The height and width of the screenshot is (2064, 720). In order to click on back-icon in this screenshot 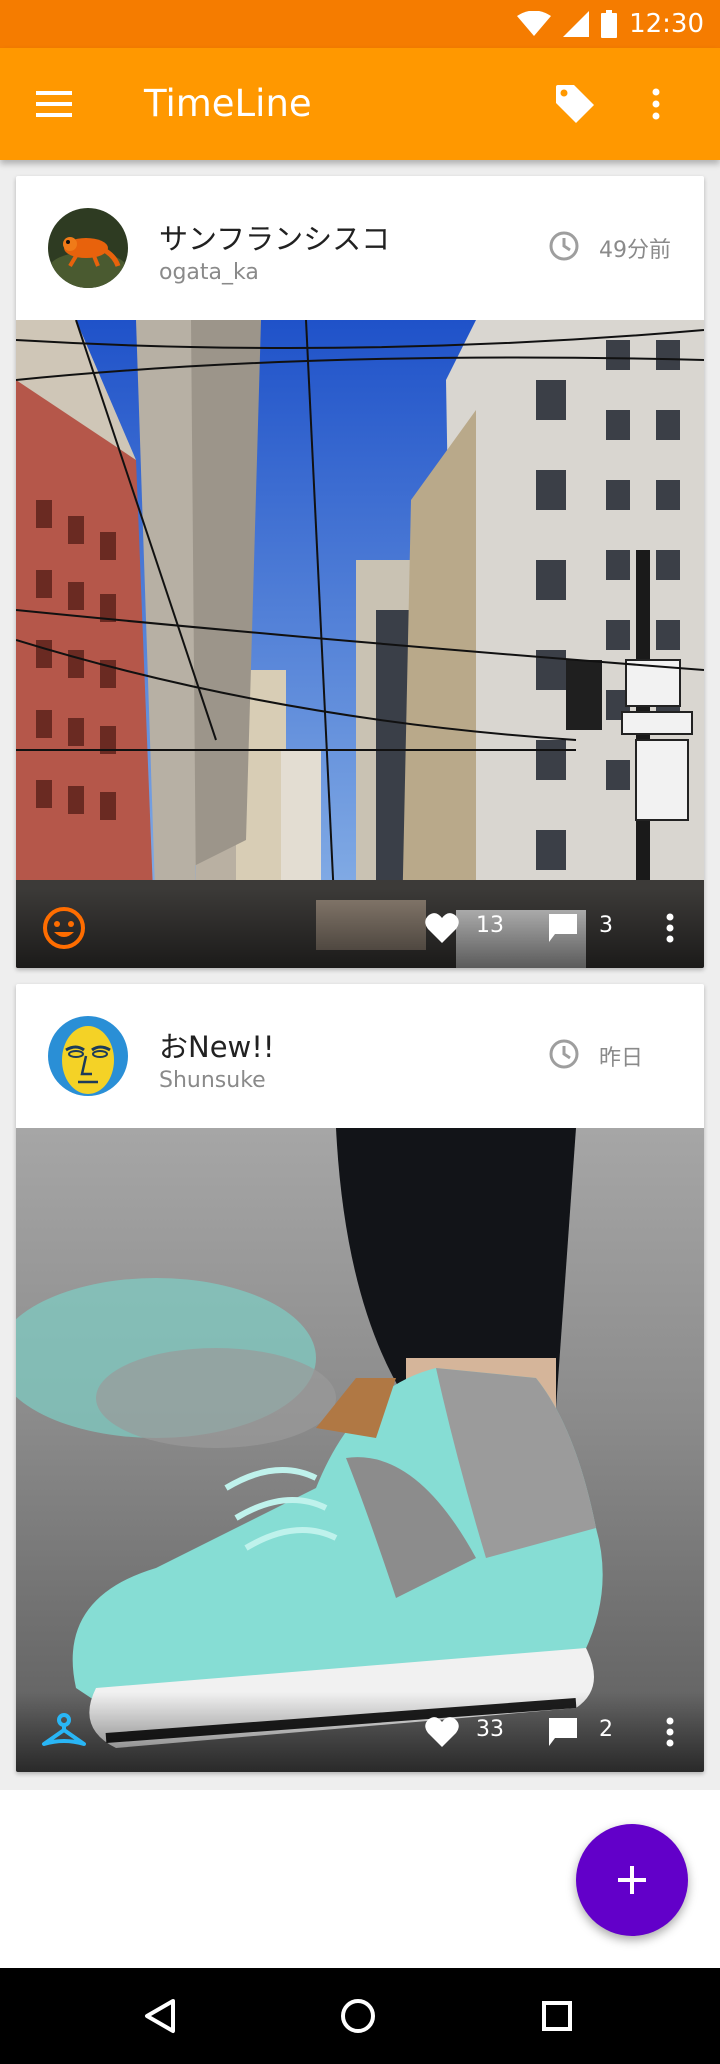, I will do `click(160, 2016)`.